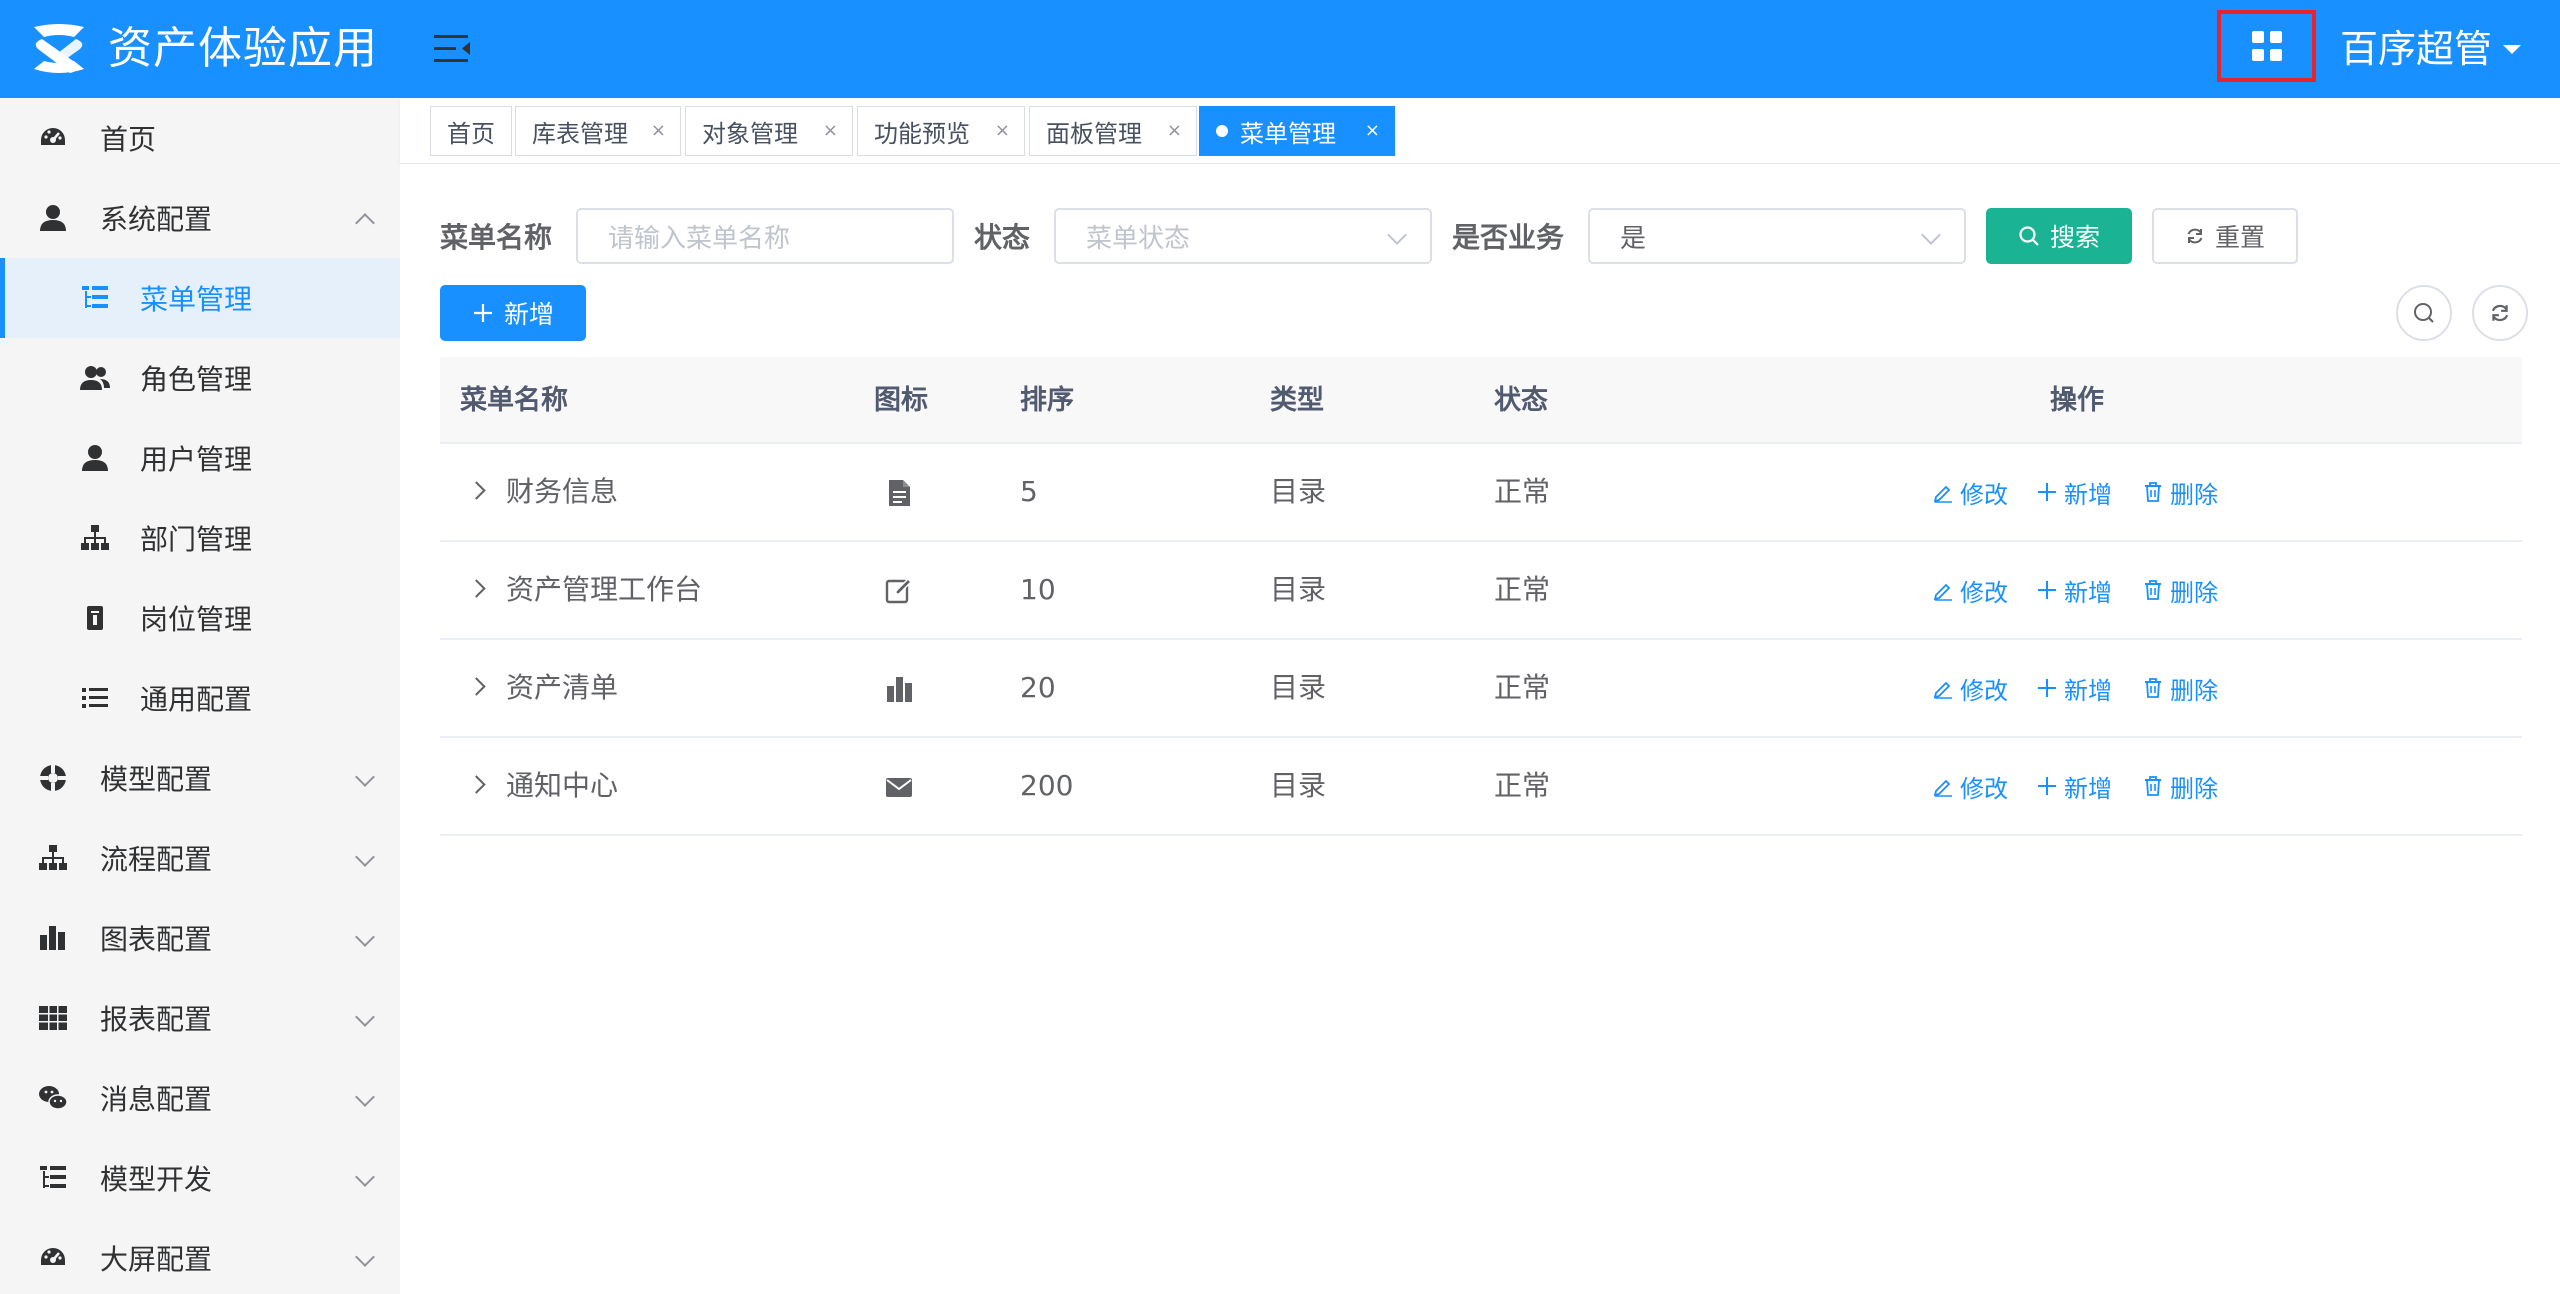  Describe the element at coordinates (2225, 236) in the screenshot. I see `reset-button: 重置` at that location.